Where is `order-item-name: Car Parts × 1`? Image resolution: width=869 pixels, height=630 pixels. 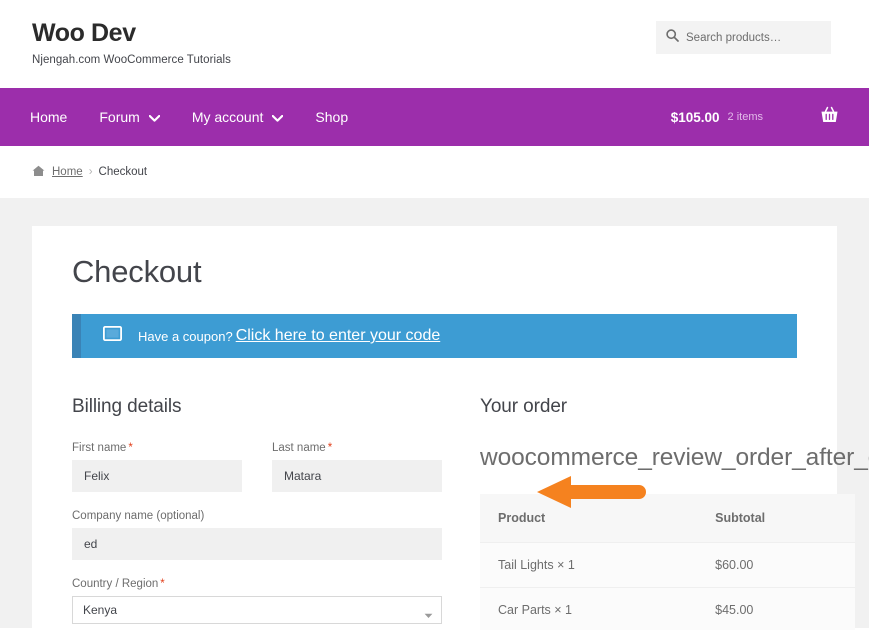 order-item-name: Car Parts × 1 is located at coordinates (587, 608).